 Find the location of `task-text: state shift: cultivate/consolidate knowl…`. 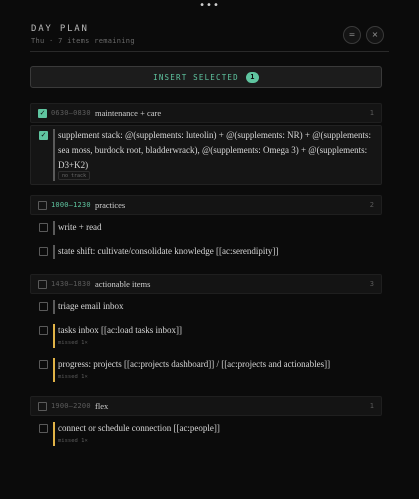

task-text: state shift: cultivate/consolidate knowl… is located at coordinates (168, 251).